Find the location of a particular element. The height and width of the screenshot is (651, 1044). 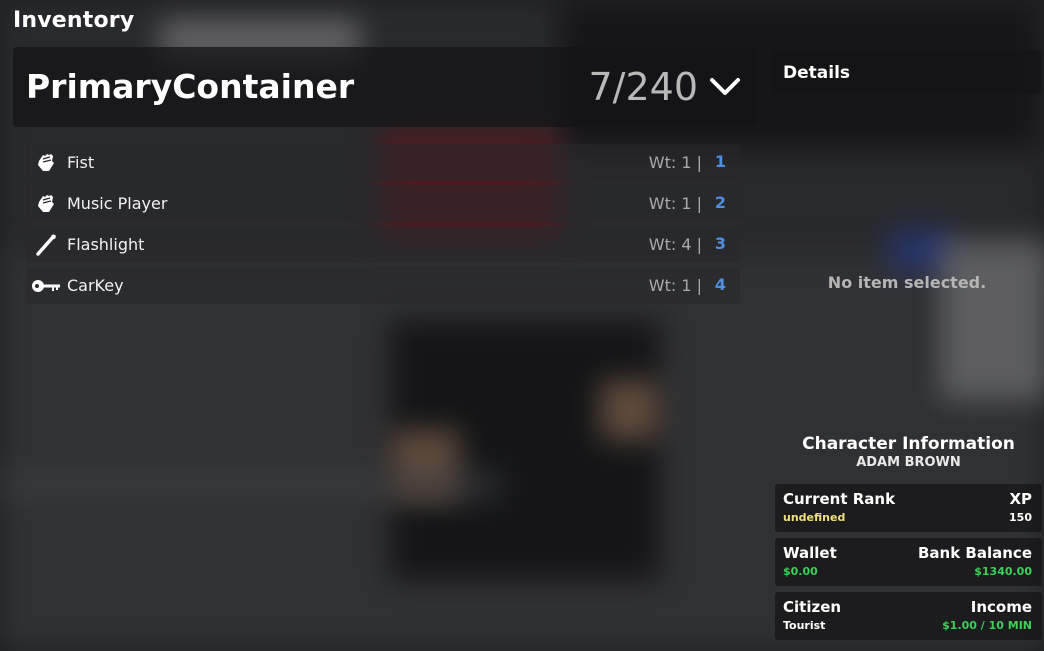

income-label: Income is located at coordinates (1001, 607).